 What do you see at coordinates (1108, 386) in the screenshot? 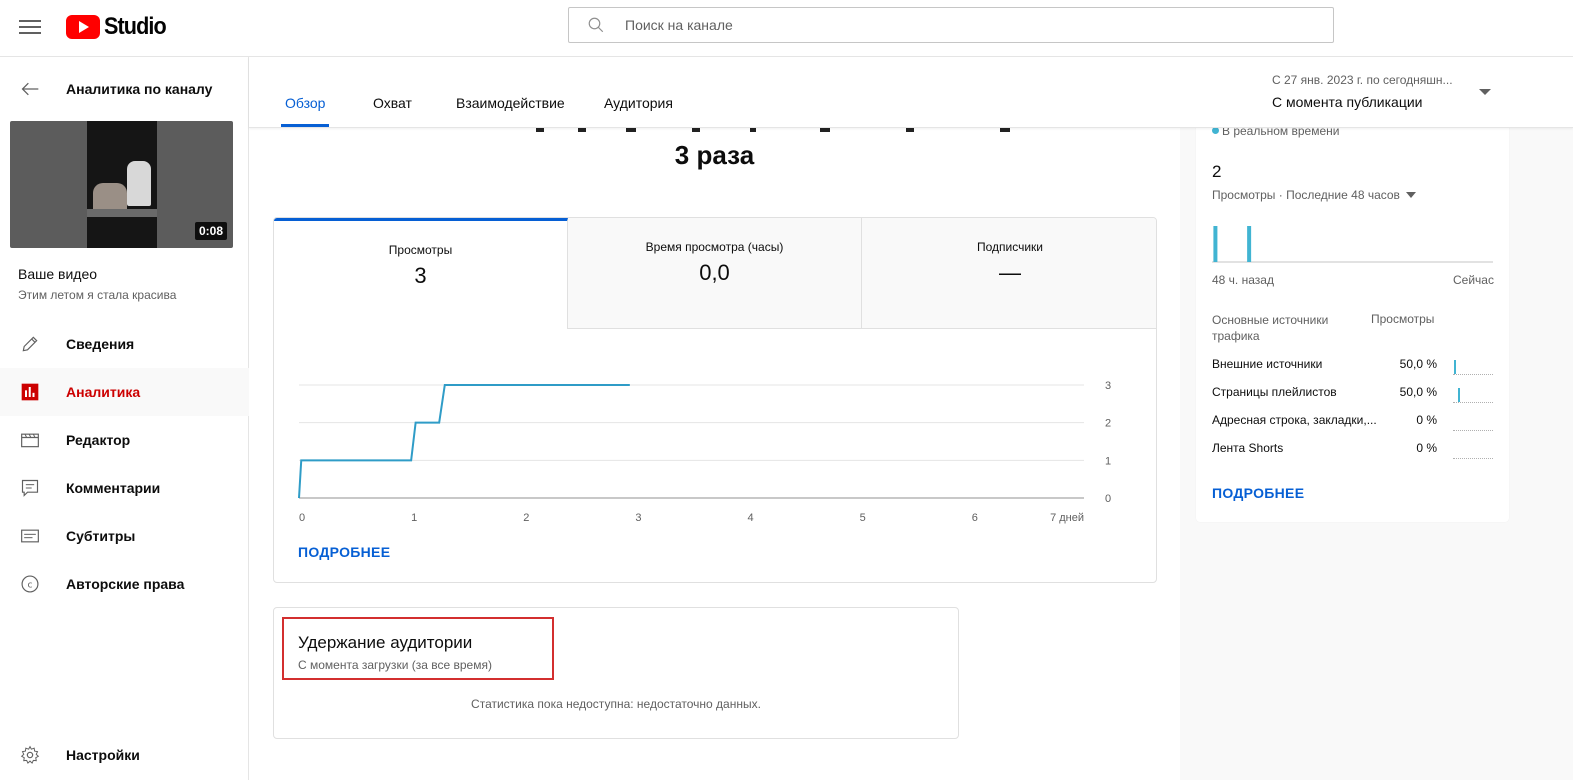
I see `y-tick-label: 3` at bounding box center [1108, 386].